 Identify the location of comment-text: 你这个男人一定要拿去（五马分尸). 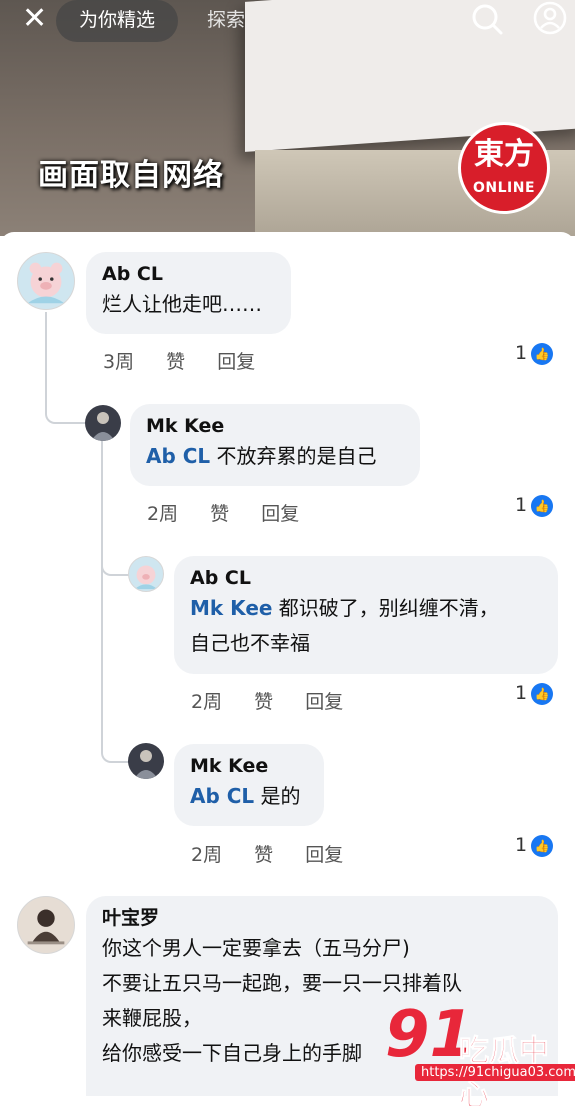
(256, 948).